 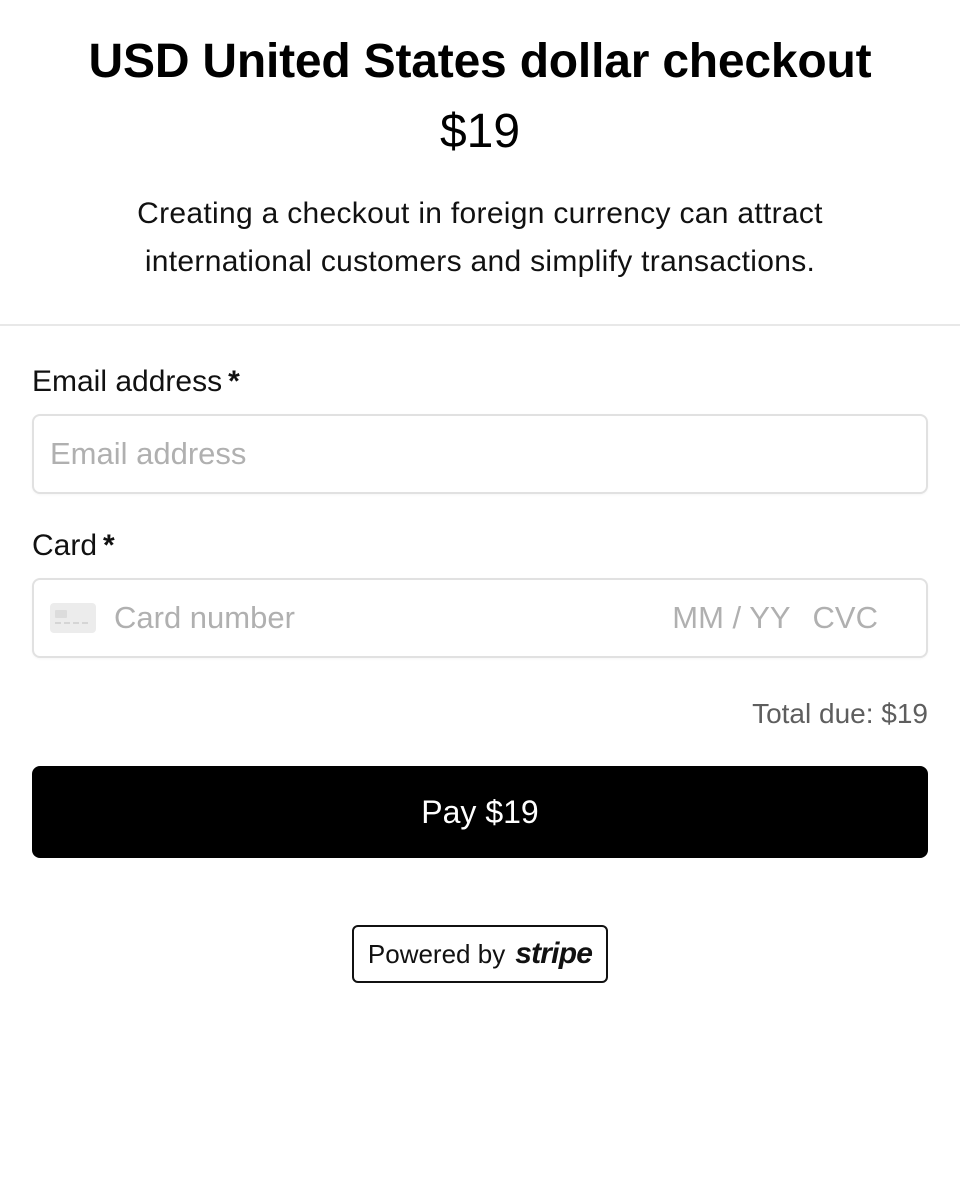 I want to click on pay-button: Pay $19, so click(x=480, y=812).